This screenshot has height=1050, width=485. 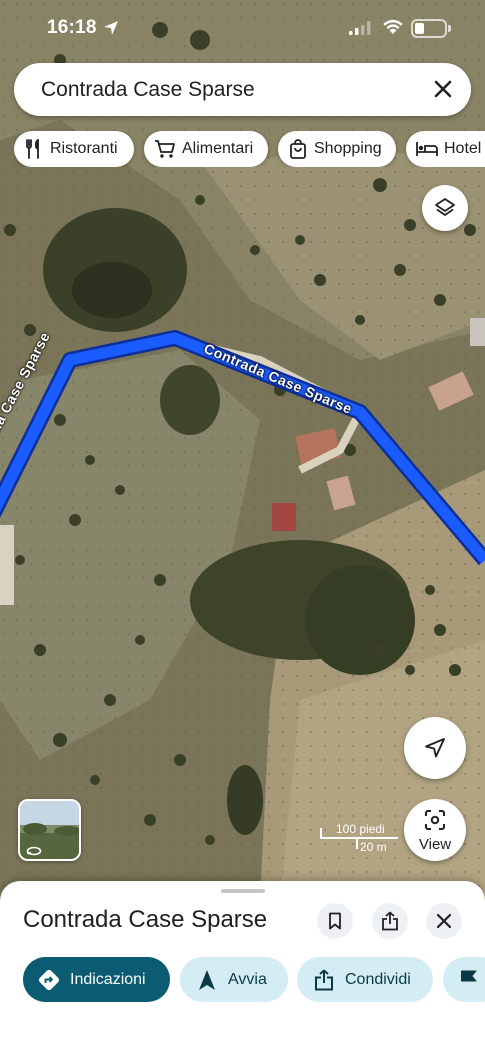 I want to click on chip-alimentari: Alimentari, so click(x=206, y=149).